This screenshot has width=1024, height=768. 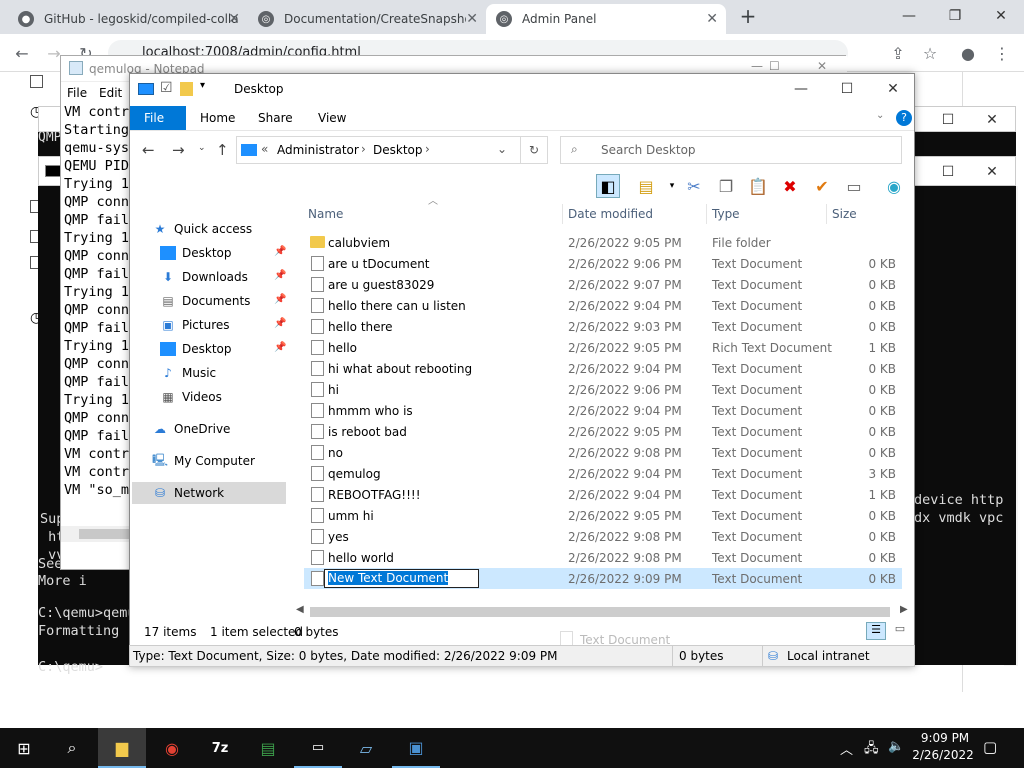 I want to click on menu-edit: Edit, so click(x=110, y=93).